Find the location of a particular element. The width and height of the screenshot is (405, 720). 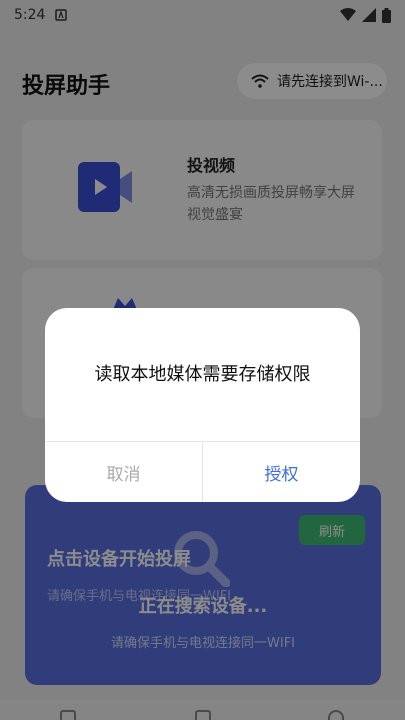

cancel-button: 取消 is located at coordinates (123, 472).